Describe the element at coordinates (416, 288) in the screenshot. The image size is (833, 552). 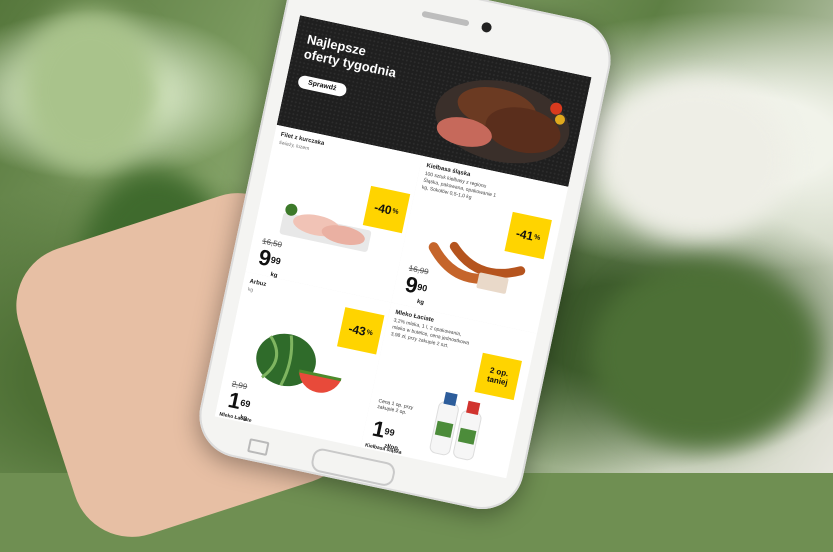
I see `price: 990 kg` at that location.